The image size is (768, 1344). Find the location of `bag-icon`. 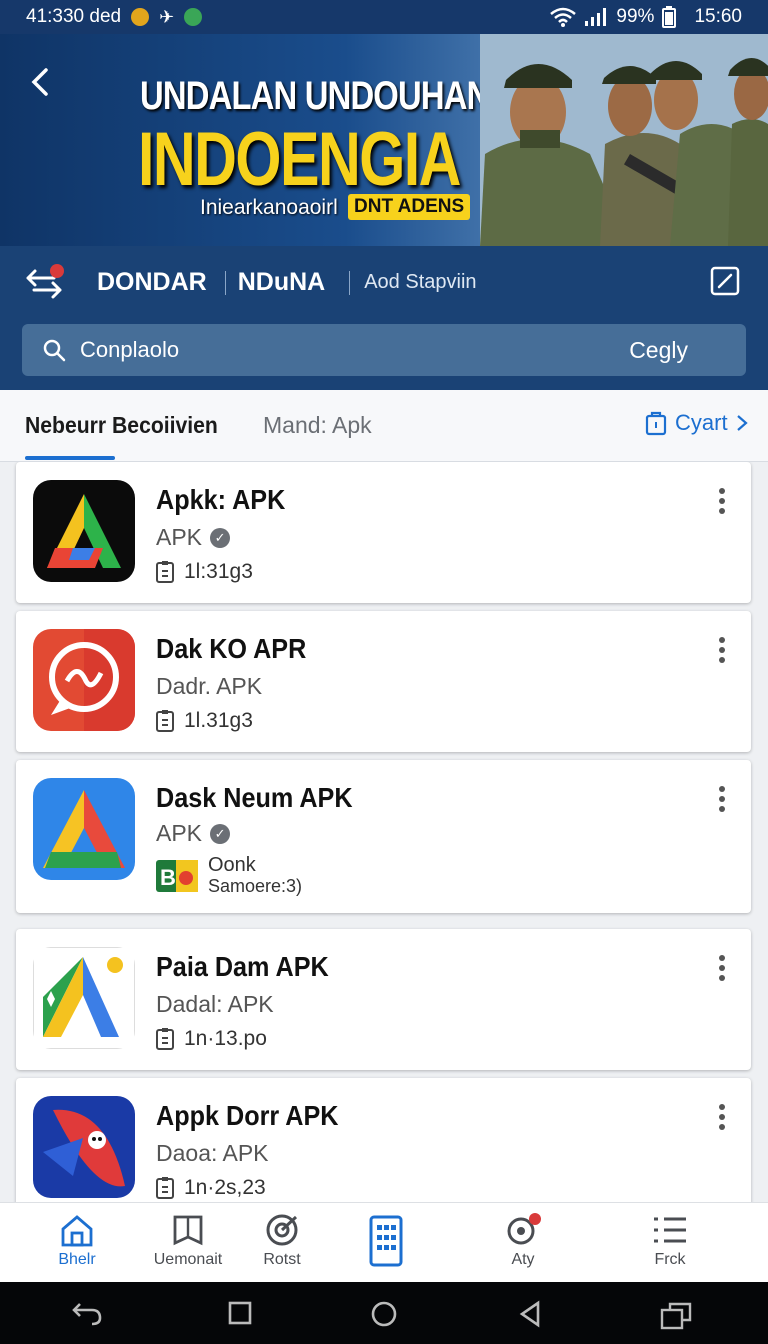

bag-icon is located at coordinates (656, 423).